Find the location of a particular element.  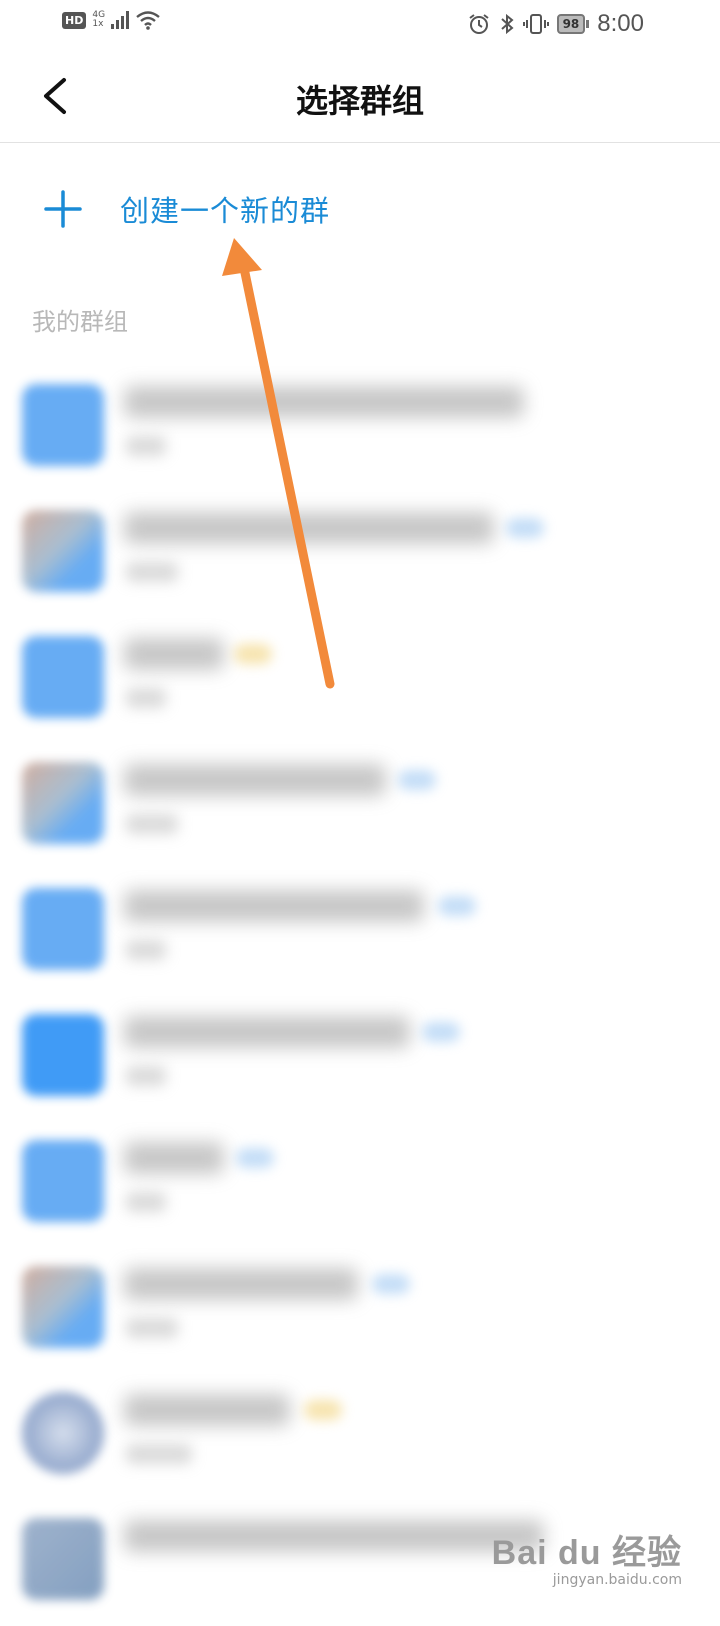

bluetooth-icon is located at coordinates (507, 24).